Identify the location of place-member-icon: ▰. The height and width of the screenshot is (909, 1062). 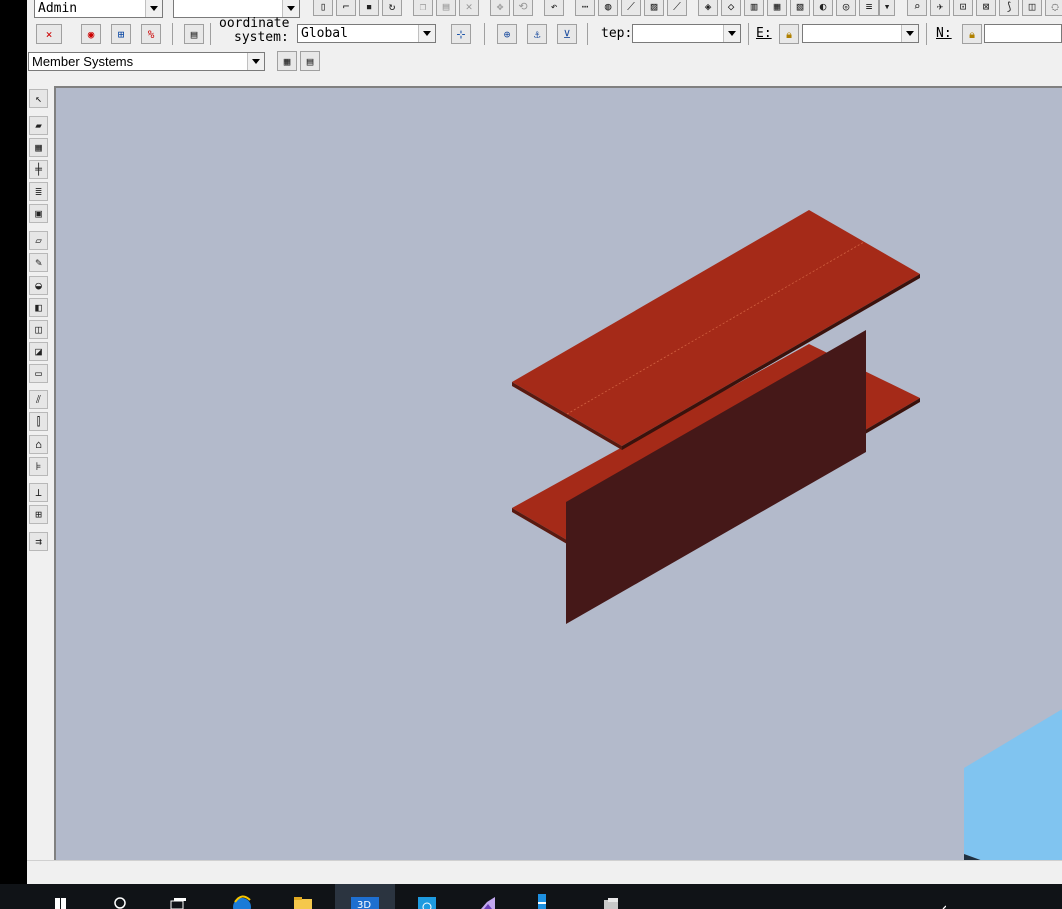
(38, 125).